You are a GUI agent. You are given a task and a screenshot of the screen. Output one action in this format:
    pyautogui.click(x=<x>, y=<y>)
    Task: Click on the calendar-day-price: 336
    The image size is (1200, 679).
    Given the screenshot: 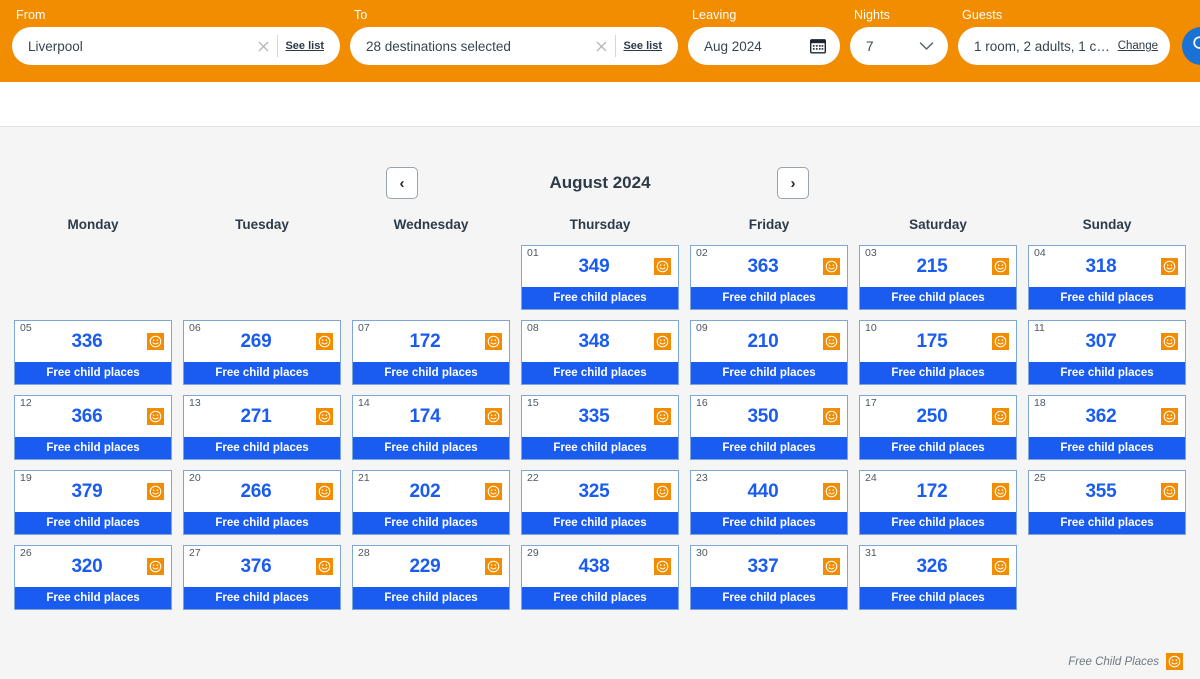 What is the action you would take?
    pyautogui.click(x=87, y=341)
    